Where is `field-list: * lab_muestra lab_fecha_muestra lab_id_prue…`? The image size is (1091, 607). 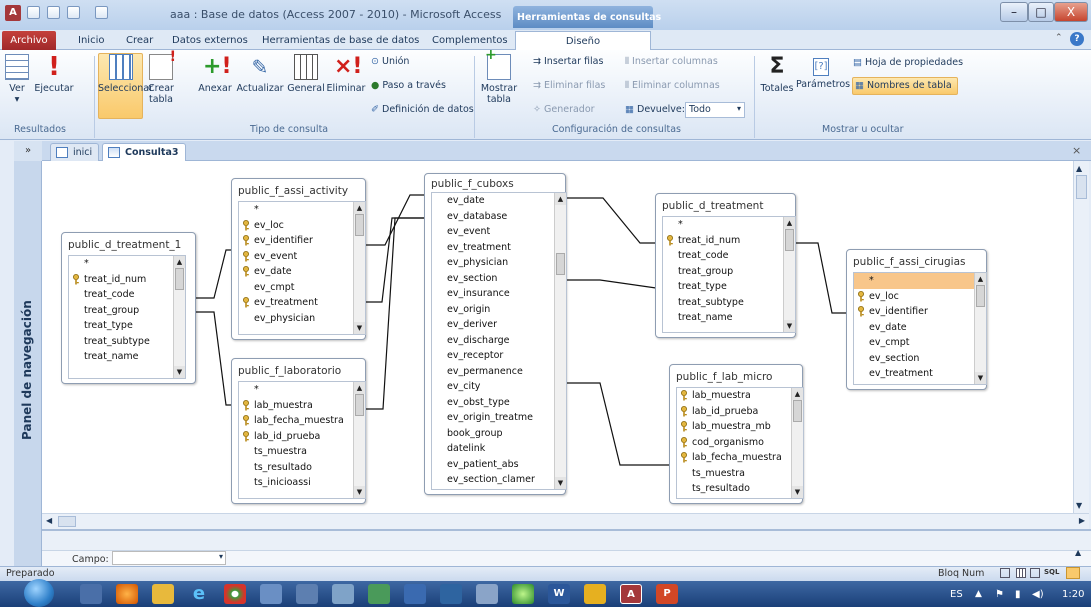
field-list: * lab_muestra lab_fecha_muestra lab_id_prue… is located at coordinates (302, 440).